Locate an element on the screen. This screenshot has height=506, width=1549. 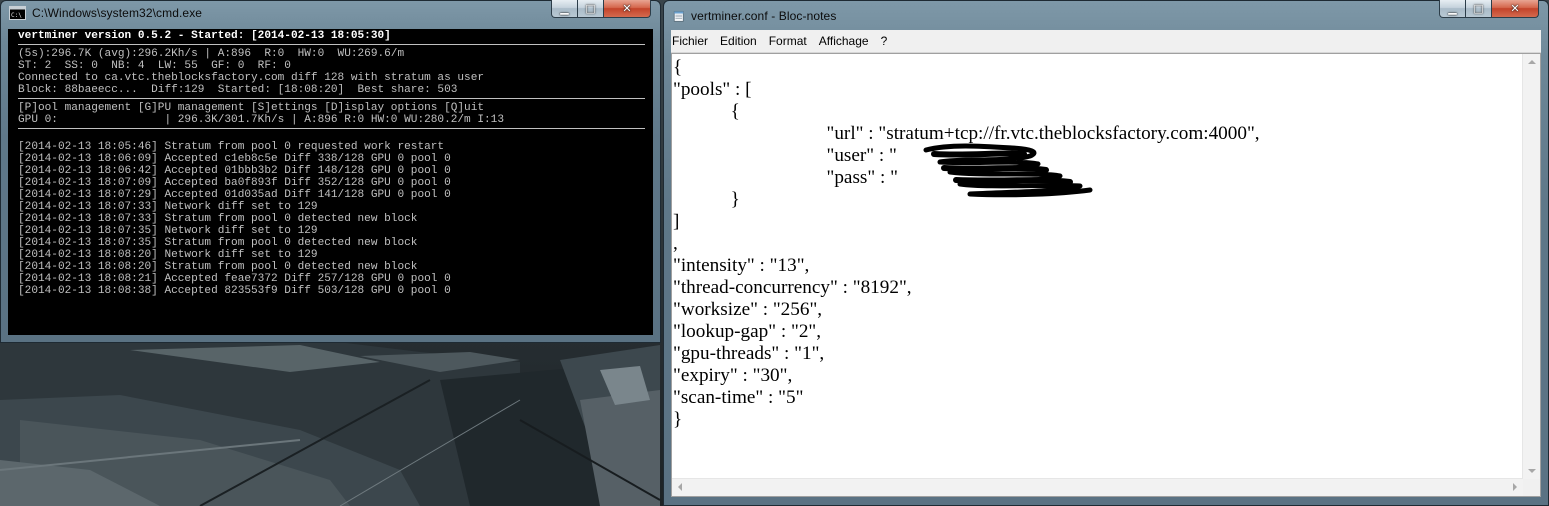
cmd-window-title: C:\Windows\system32\cmd.exe is located at coordinates (117, 13).